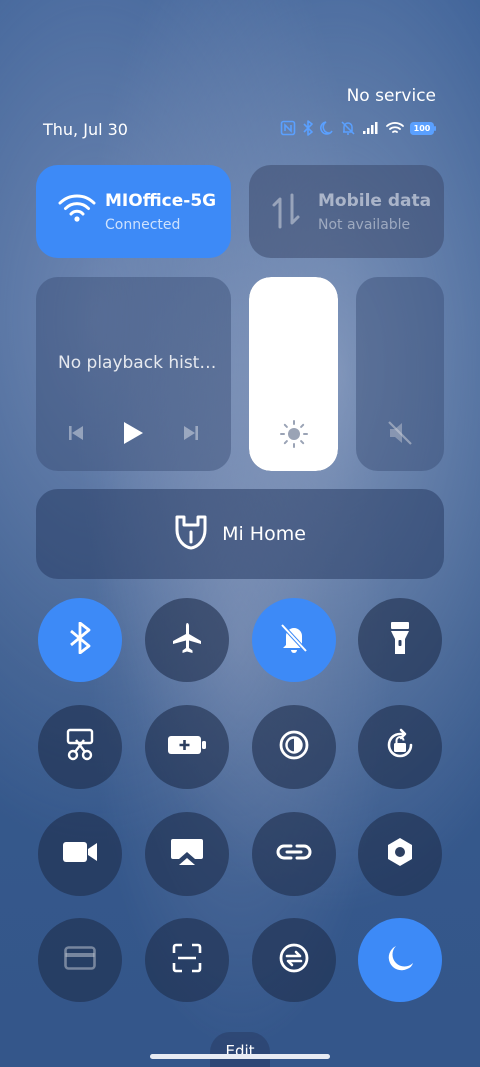 Image resolution: width=480 pixels, height=1067 pixels. Describe the element at coordinates (294, 436) in the screenshot. I see `sun-icon` at that location.